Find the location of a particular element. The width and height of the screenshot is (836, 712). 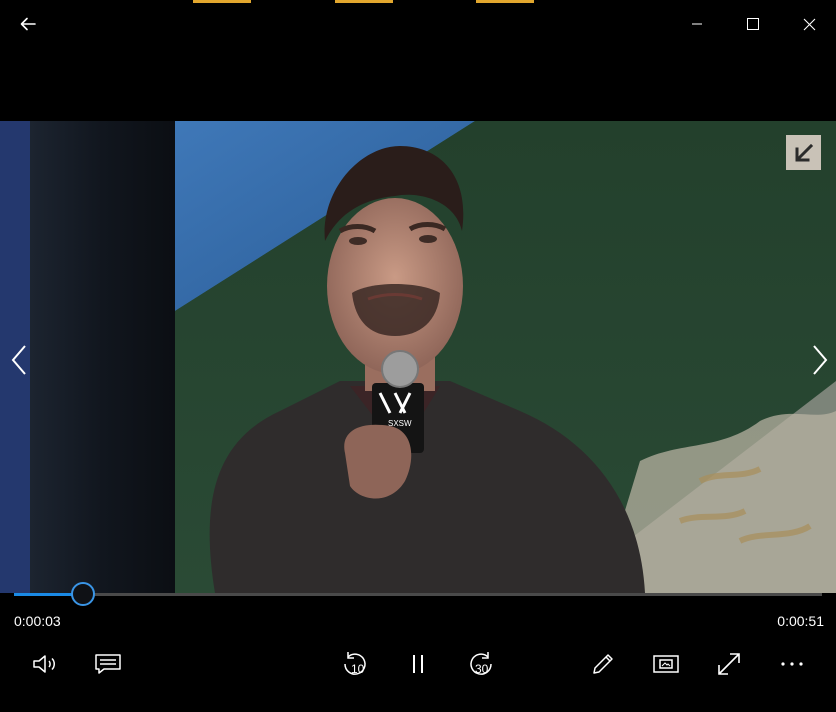

skip-forward-button: 30 is located at coordinates (481, 664).